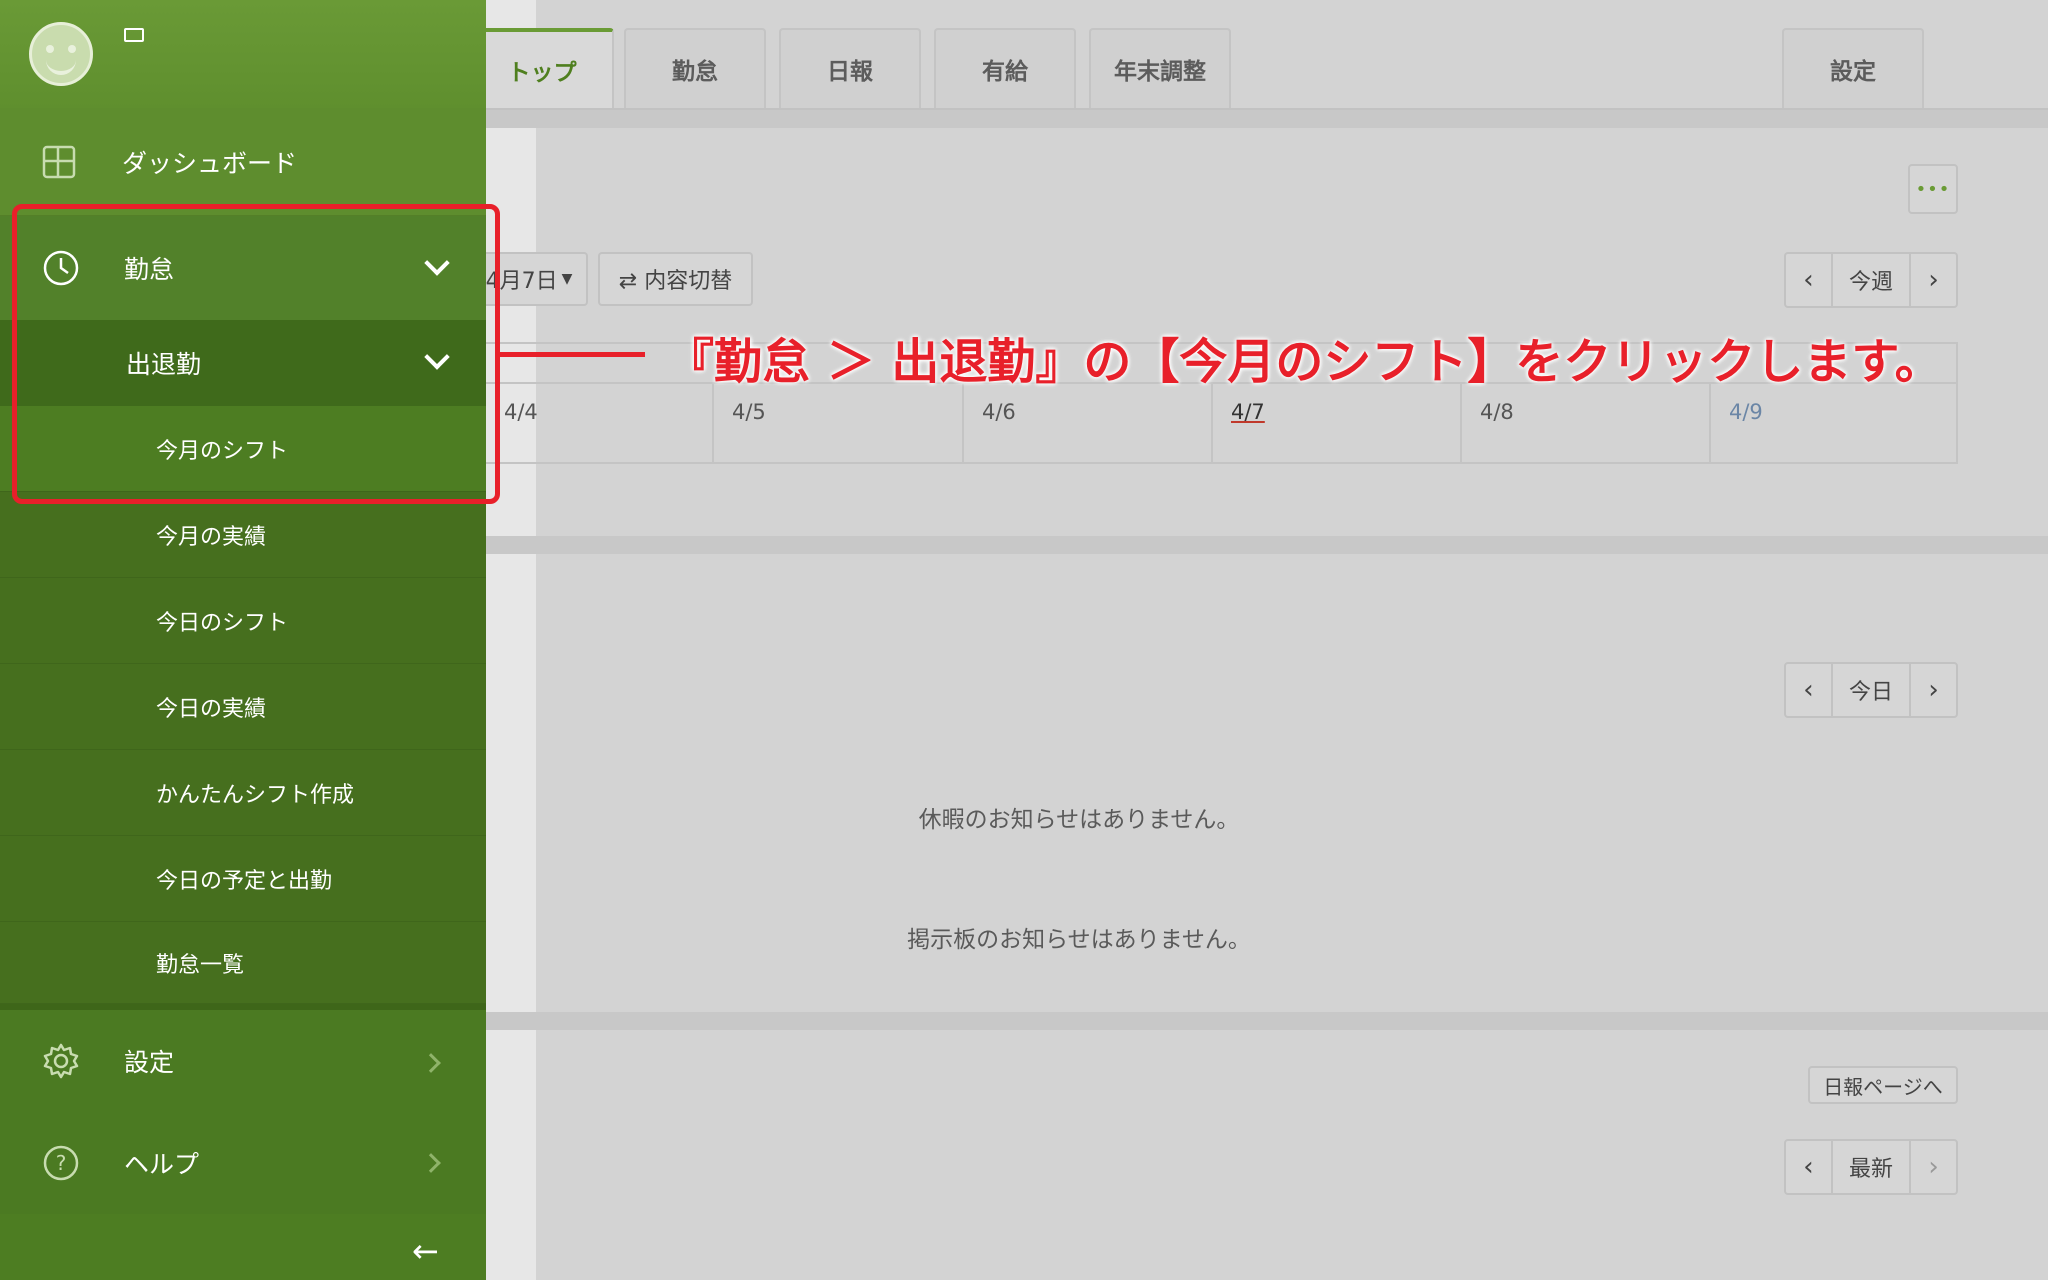  Describe the element at coordinates (59, 161) in the screenshot. I see `dashboard-icon` at that location.